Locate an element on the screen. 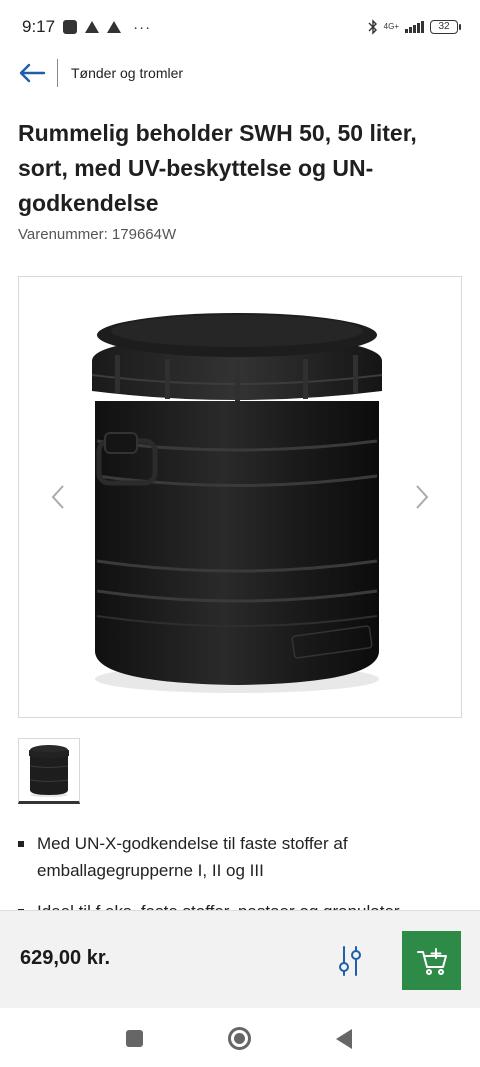 This screenshot has height=1067, width=480. bullet-icon is located at coordinates (21, 844).